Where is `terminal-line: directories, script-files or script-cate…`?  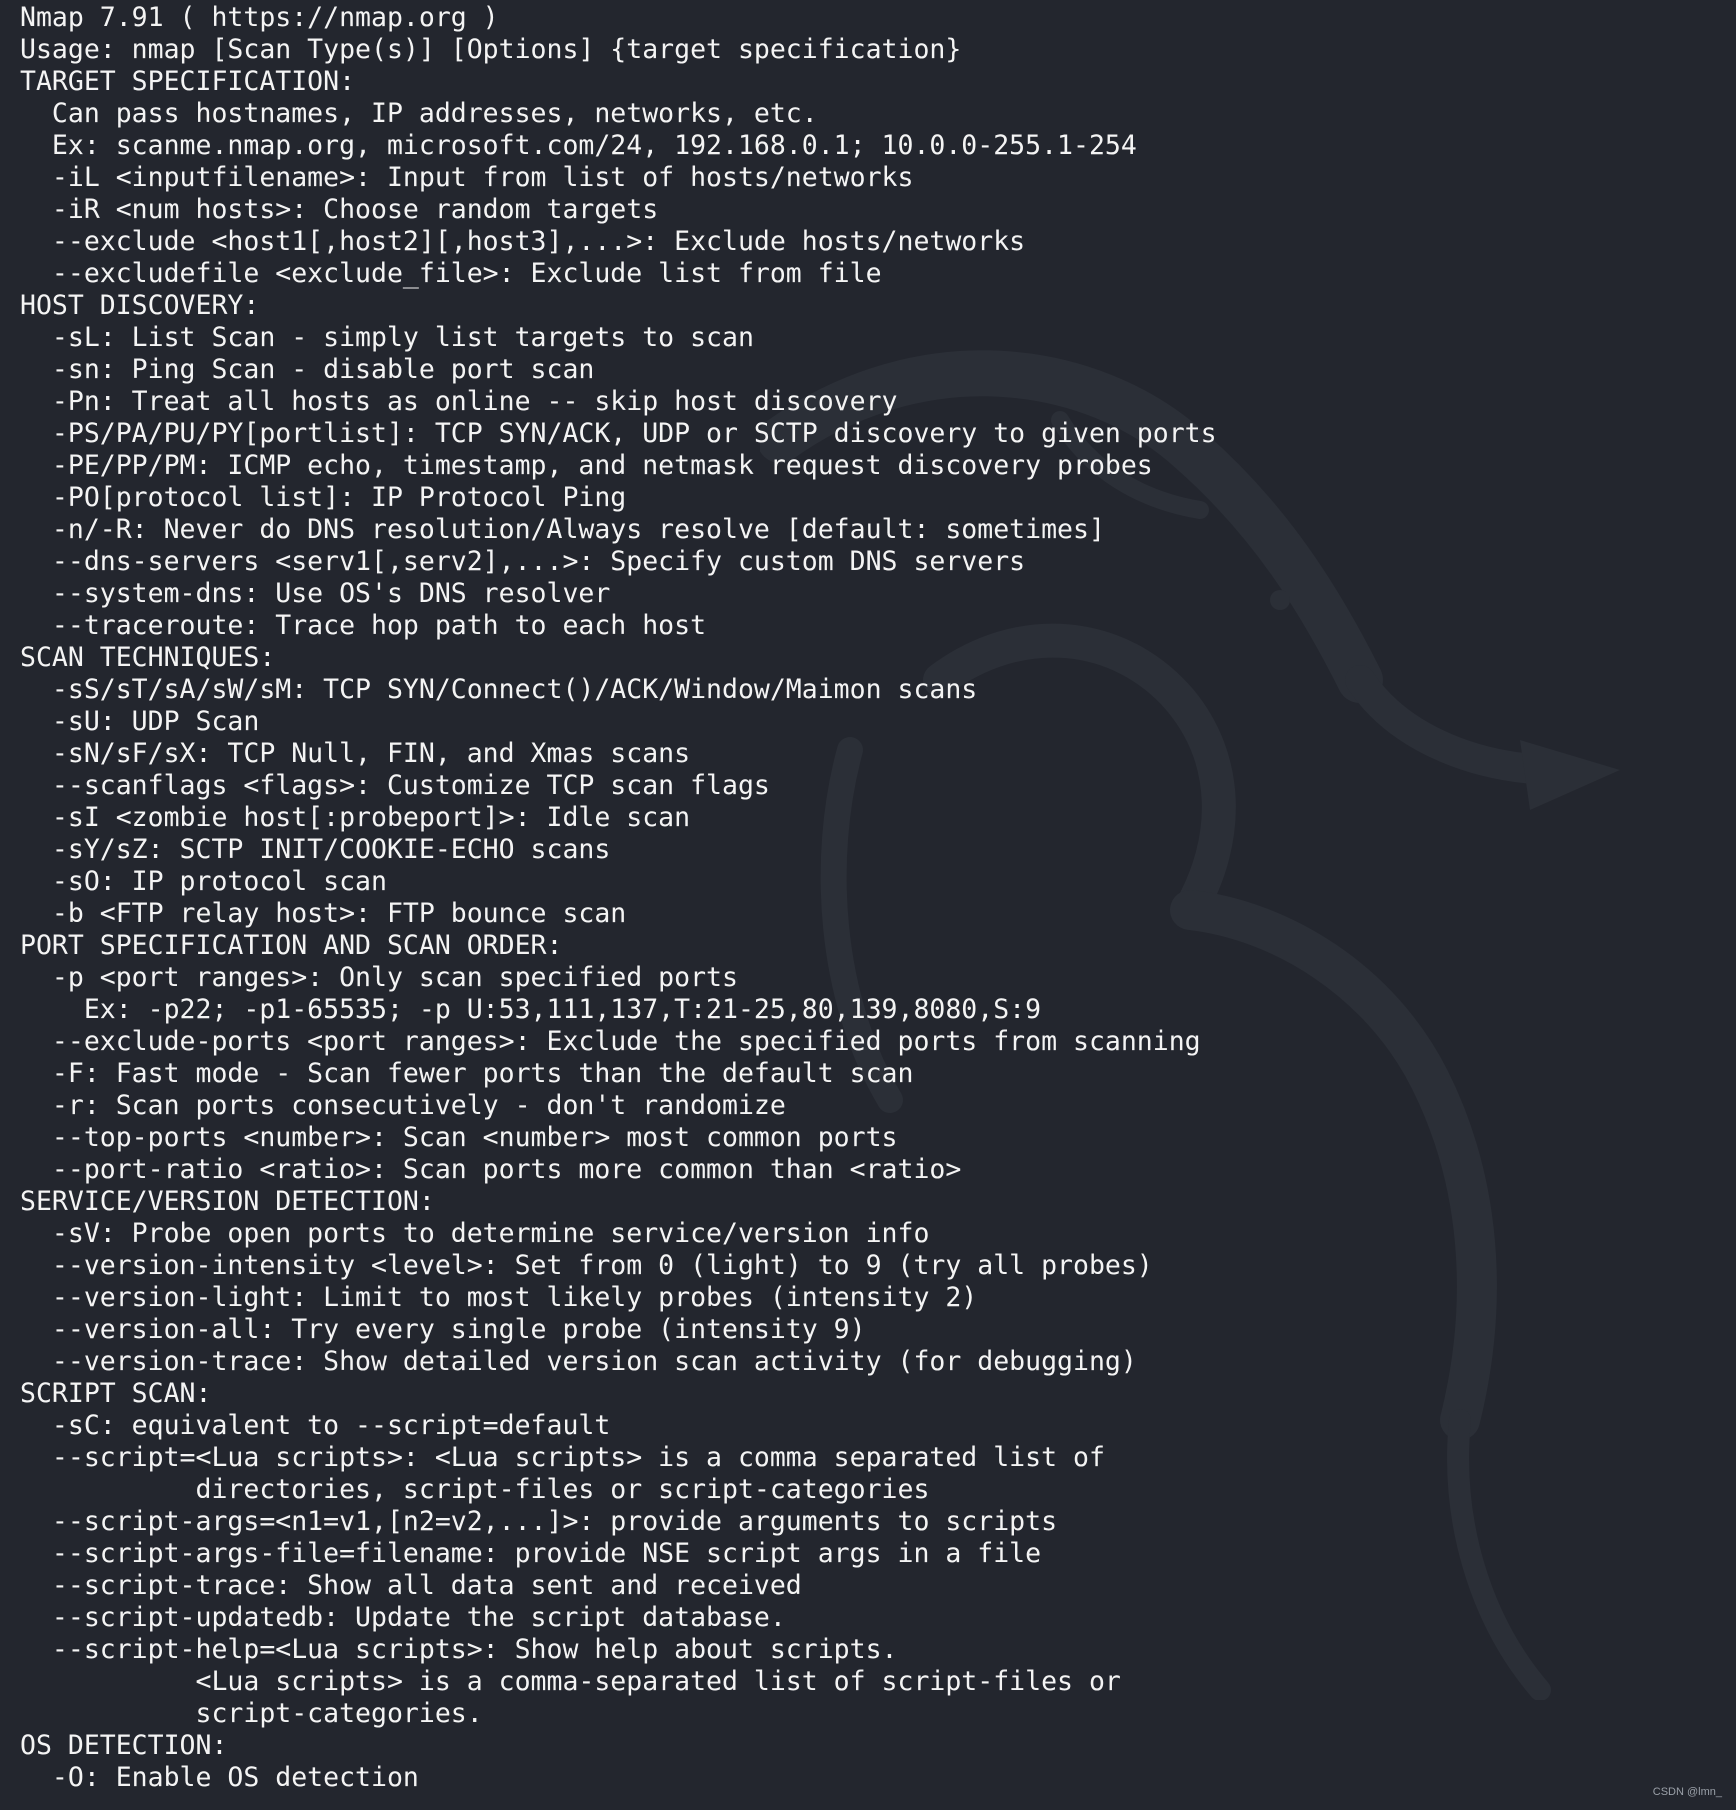
terminal-line: directories, script-files or script-cate… is located at coordinates (475, 1489).